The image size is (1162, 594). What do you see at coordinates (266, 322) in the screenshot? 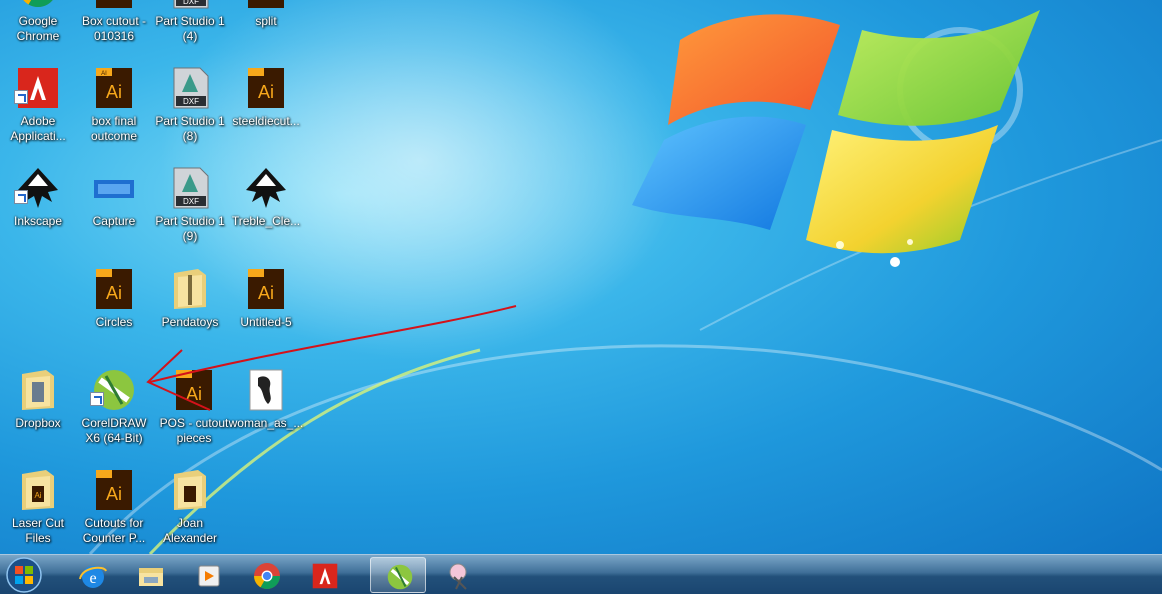
I see `desktop-icon-label: Untitled-5` at bounding box center [266, 322].